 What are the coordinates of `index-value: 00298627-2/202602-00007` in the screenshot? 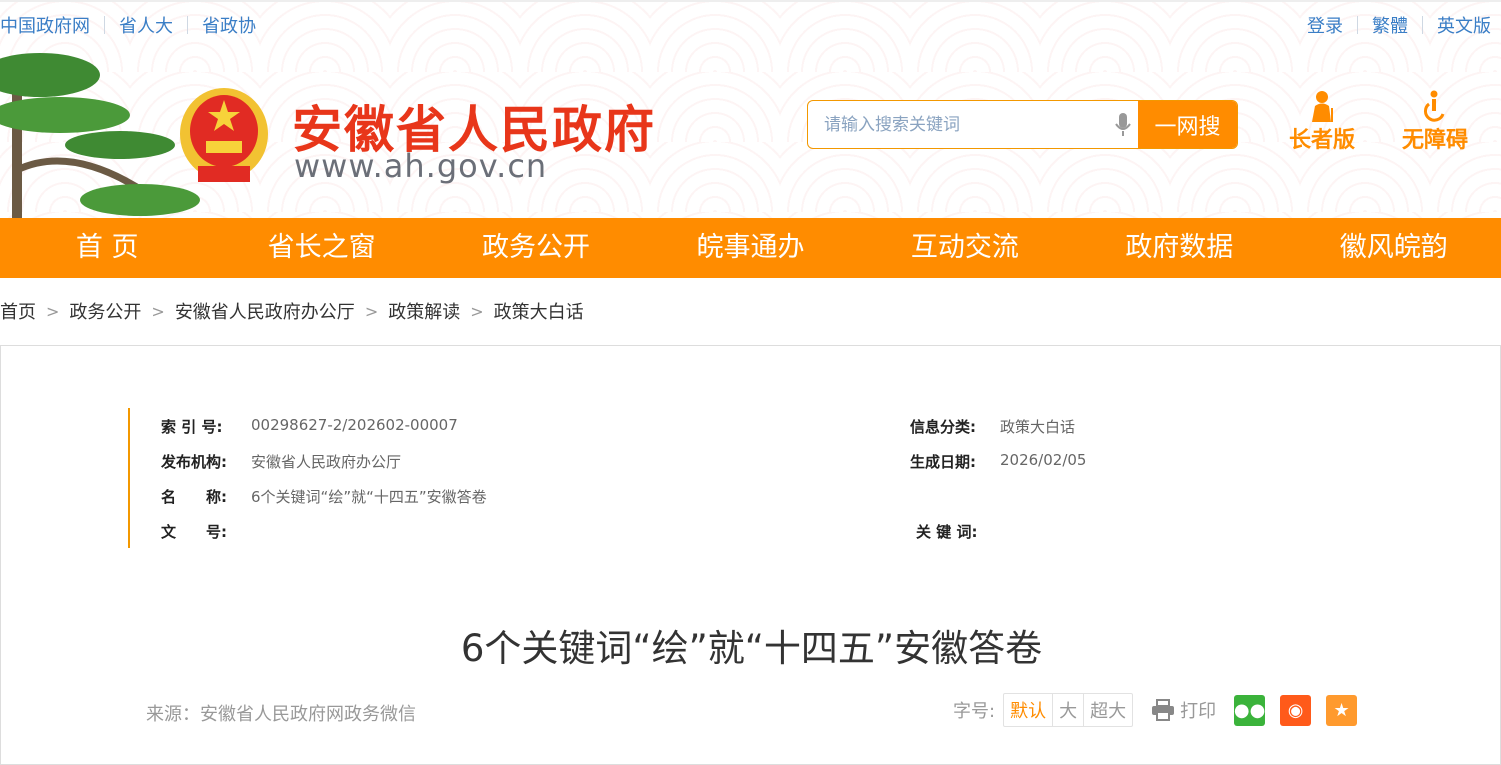 It's located at (354, 425).